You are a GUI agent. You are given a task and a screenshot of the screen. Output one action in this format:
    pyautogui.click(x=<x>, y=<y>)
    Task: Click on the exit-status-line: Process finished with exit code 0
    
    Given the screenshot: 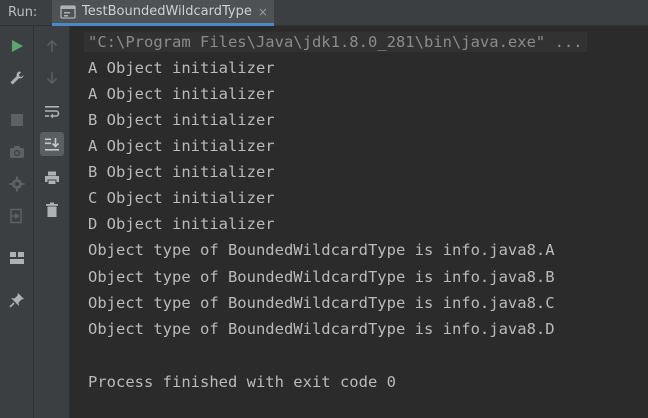 What is the action you would take?
    pyautogui.click(x=242, y=382)
    